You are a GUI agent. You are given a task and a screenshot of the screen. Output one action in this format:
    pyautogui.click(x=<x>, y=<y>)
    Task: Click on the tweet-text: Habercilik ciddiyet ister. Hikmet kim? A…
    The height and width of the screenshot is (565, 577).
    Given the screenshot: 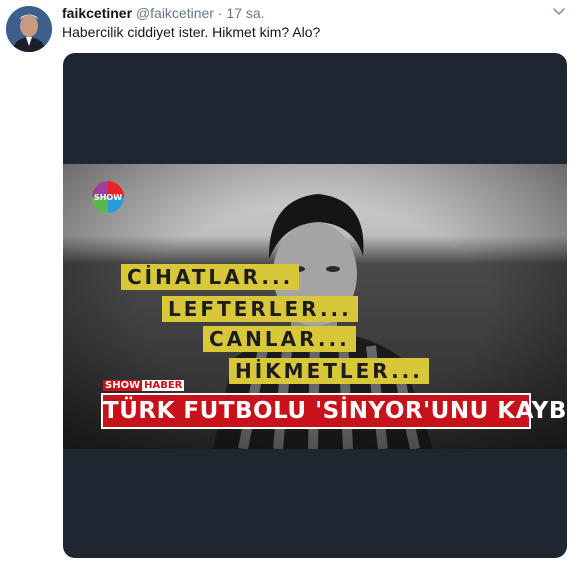 What is the action you would take?
    pyautogui.click(x=191, y=32)
    